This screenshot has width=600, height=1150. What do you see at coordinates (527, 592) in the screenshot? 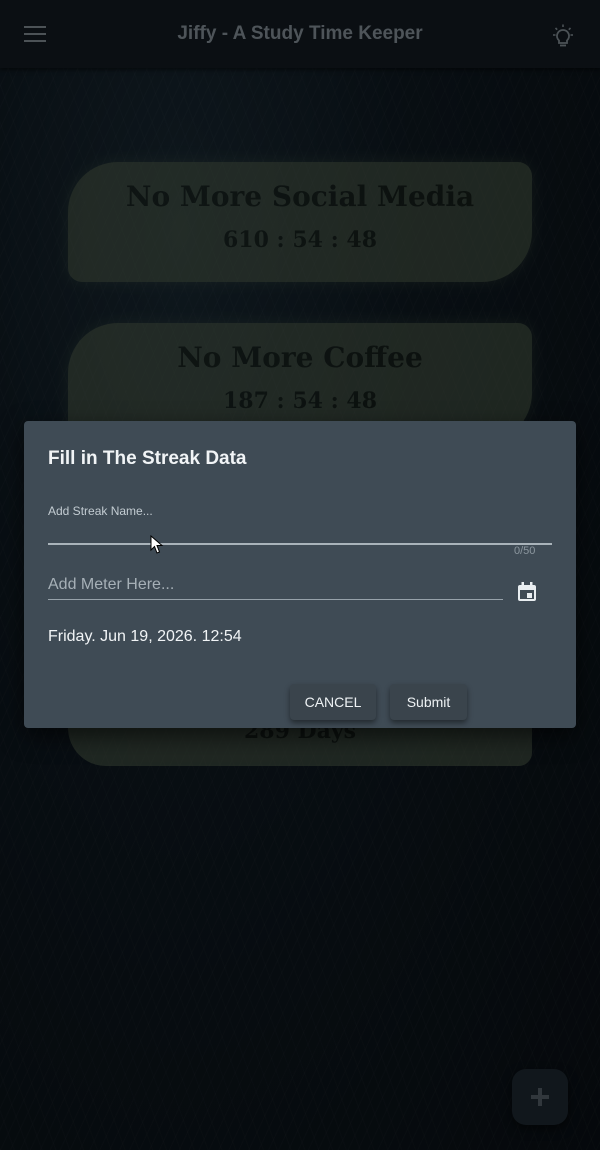
I see `calendar-icon` at bounding box center [527, 592].